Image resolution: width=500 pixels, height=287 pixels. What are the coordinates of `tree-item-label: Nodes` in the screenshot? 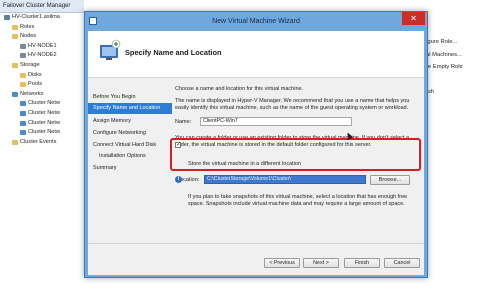 It's located at (28, 36).